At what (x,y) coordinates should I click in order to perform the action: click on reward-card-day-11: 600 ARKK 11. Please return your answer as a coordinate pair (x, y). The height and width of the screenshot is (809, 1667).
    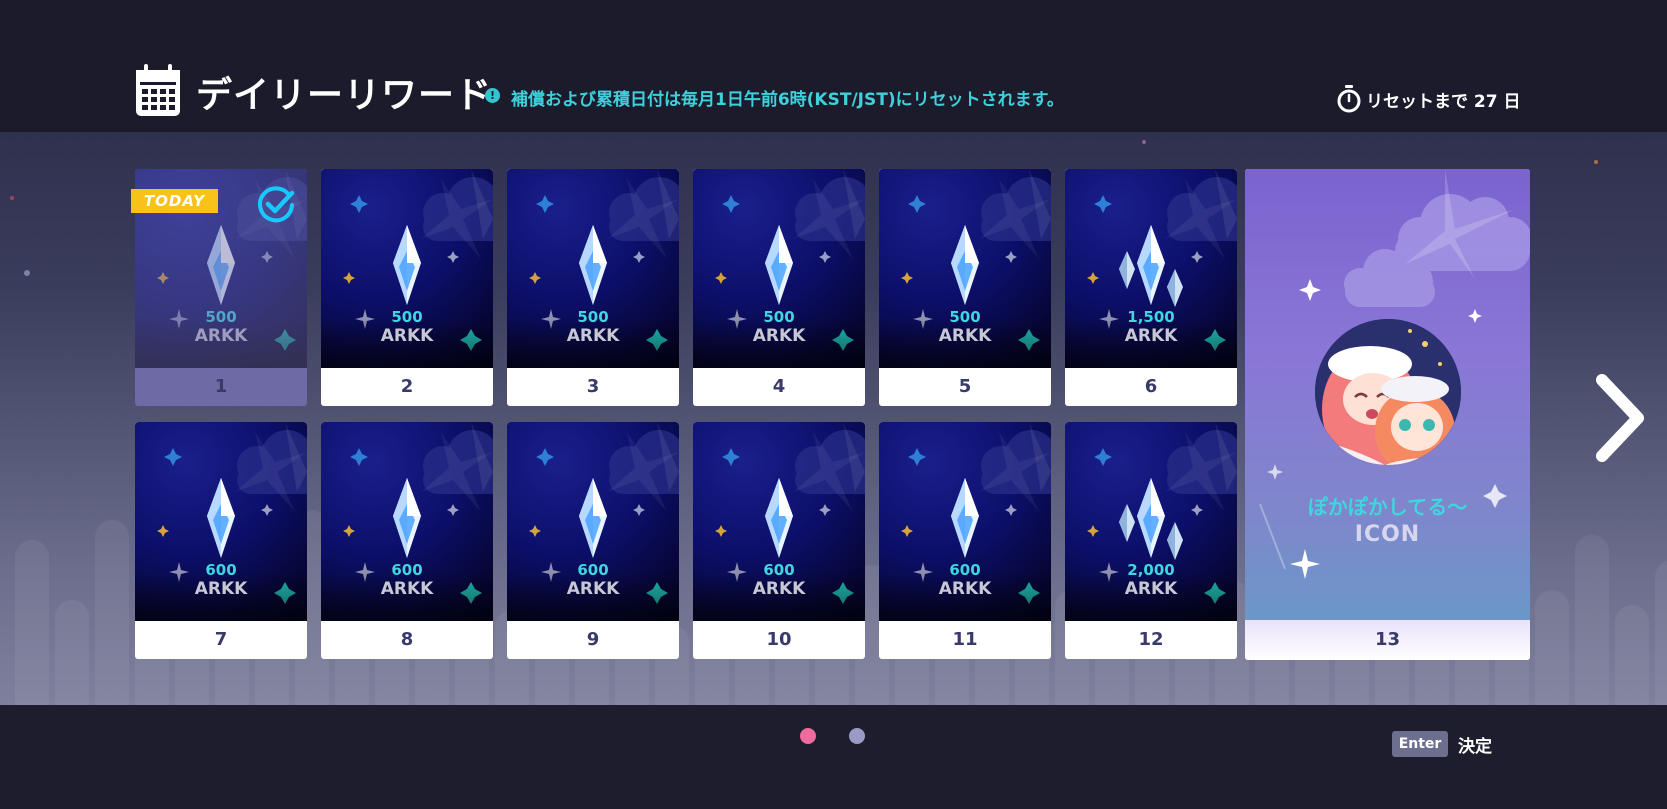
    Looking at the image, I should click on (965, 540).